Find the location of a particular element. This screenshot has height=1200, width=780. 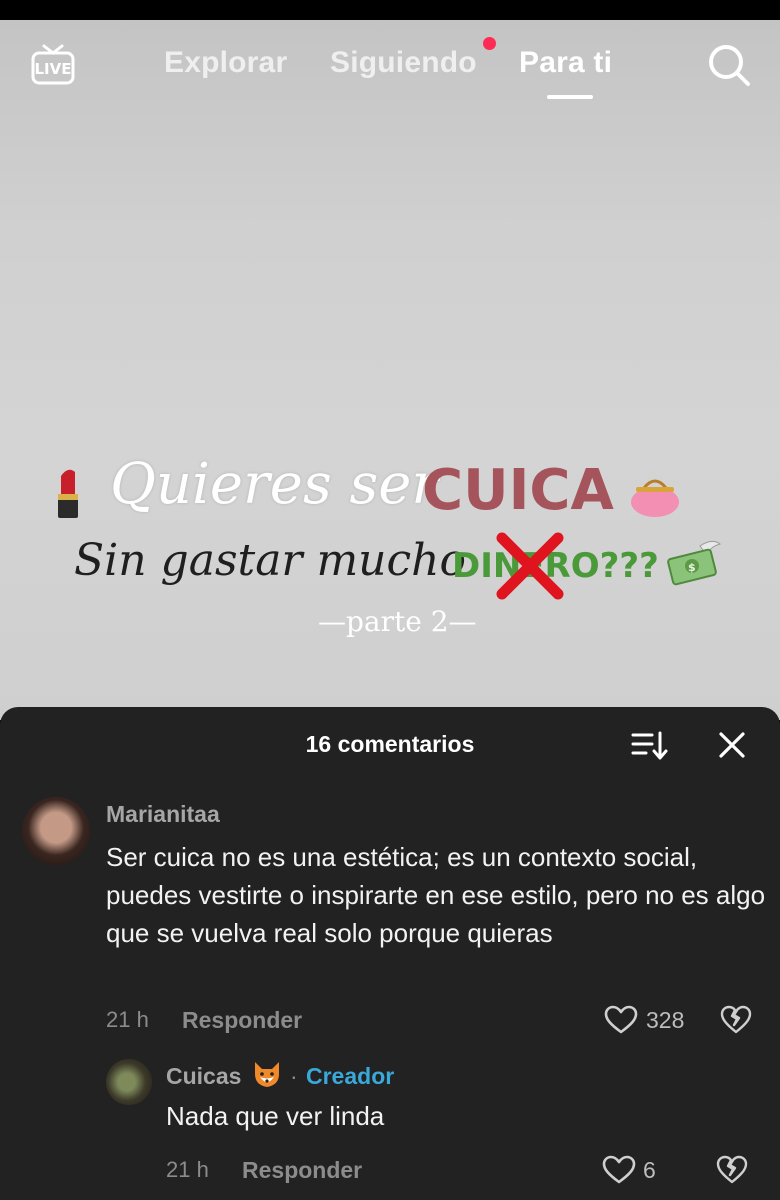

tab-explorar: Explorar is located at coordinates (225, 63).